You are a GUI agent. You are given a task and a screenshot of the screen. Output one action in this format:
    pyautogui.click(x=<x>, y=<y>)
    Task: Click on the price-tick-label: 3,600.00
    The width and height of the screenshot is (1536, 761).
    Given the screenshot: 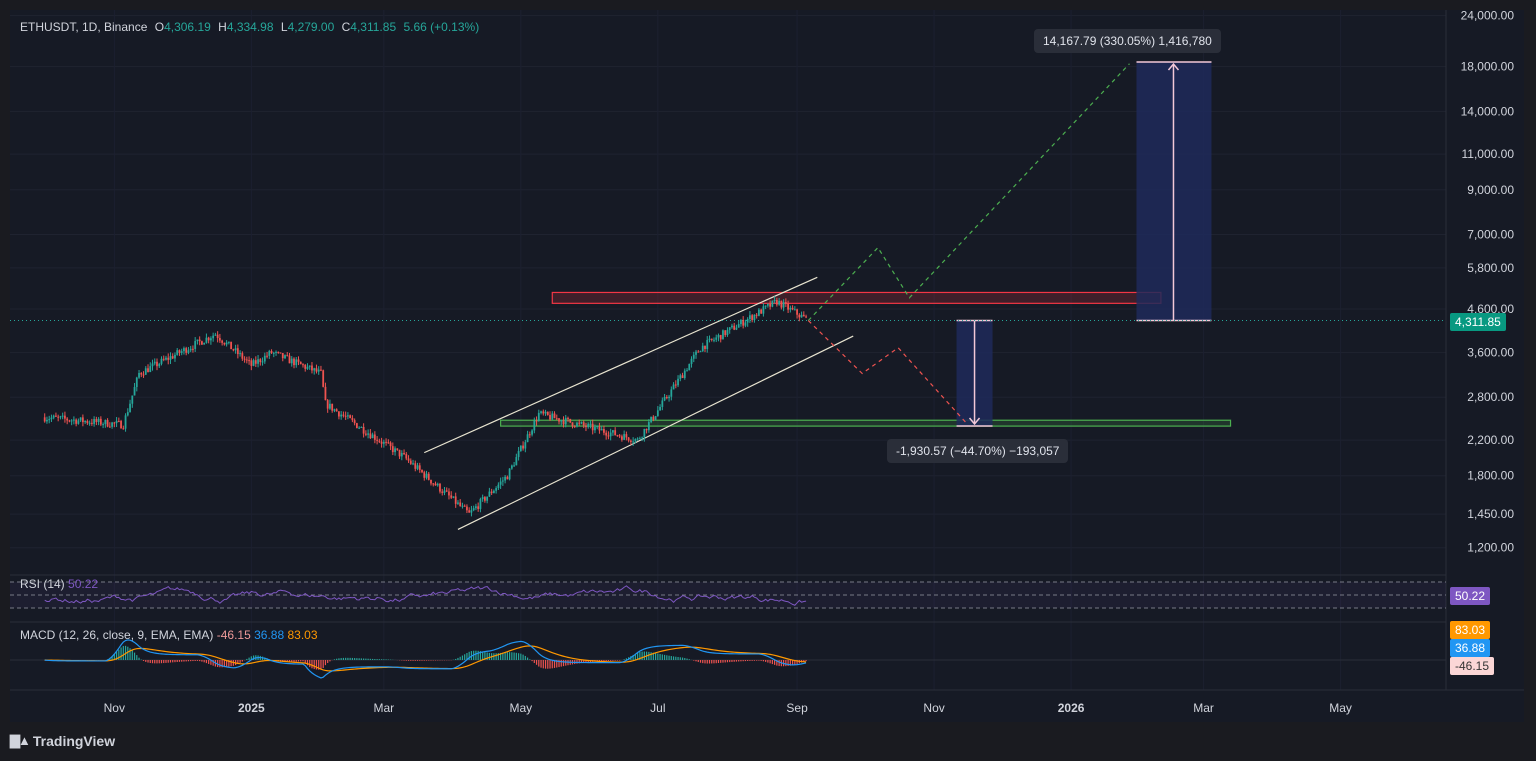 What is the action you would take?
    pyautogui.click(x=1490, y=353)
    